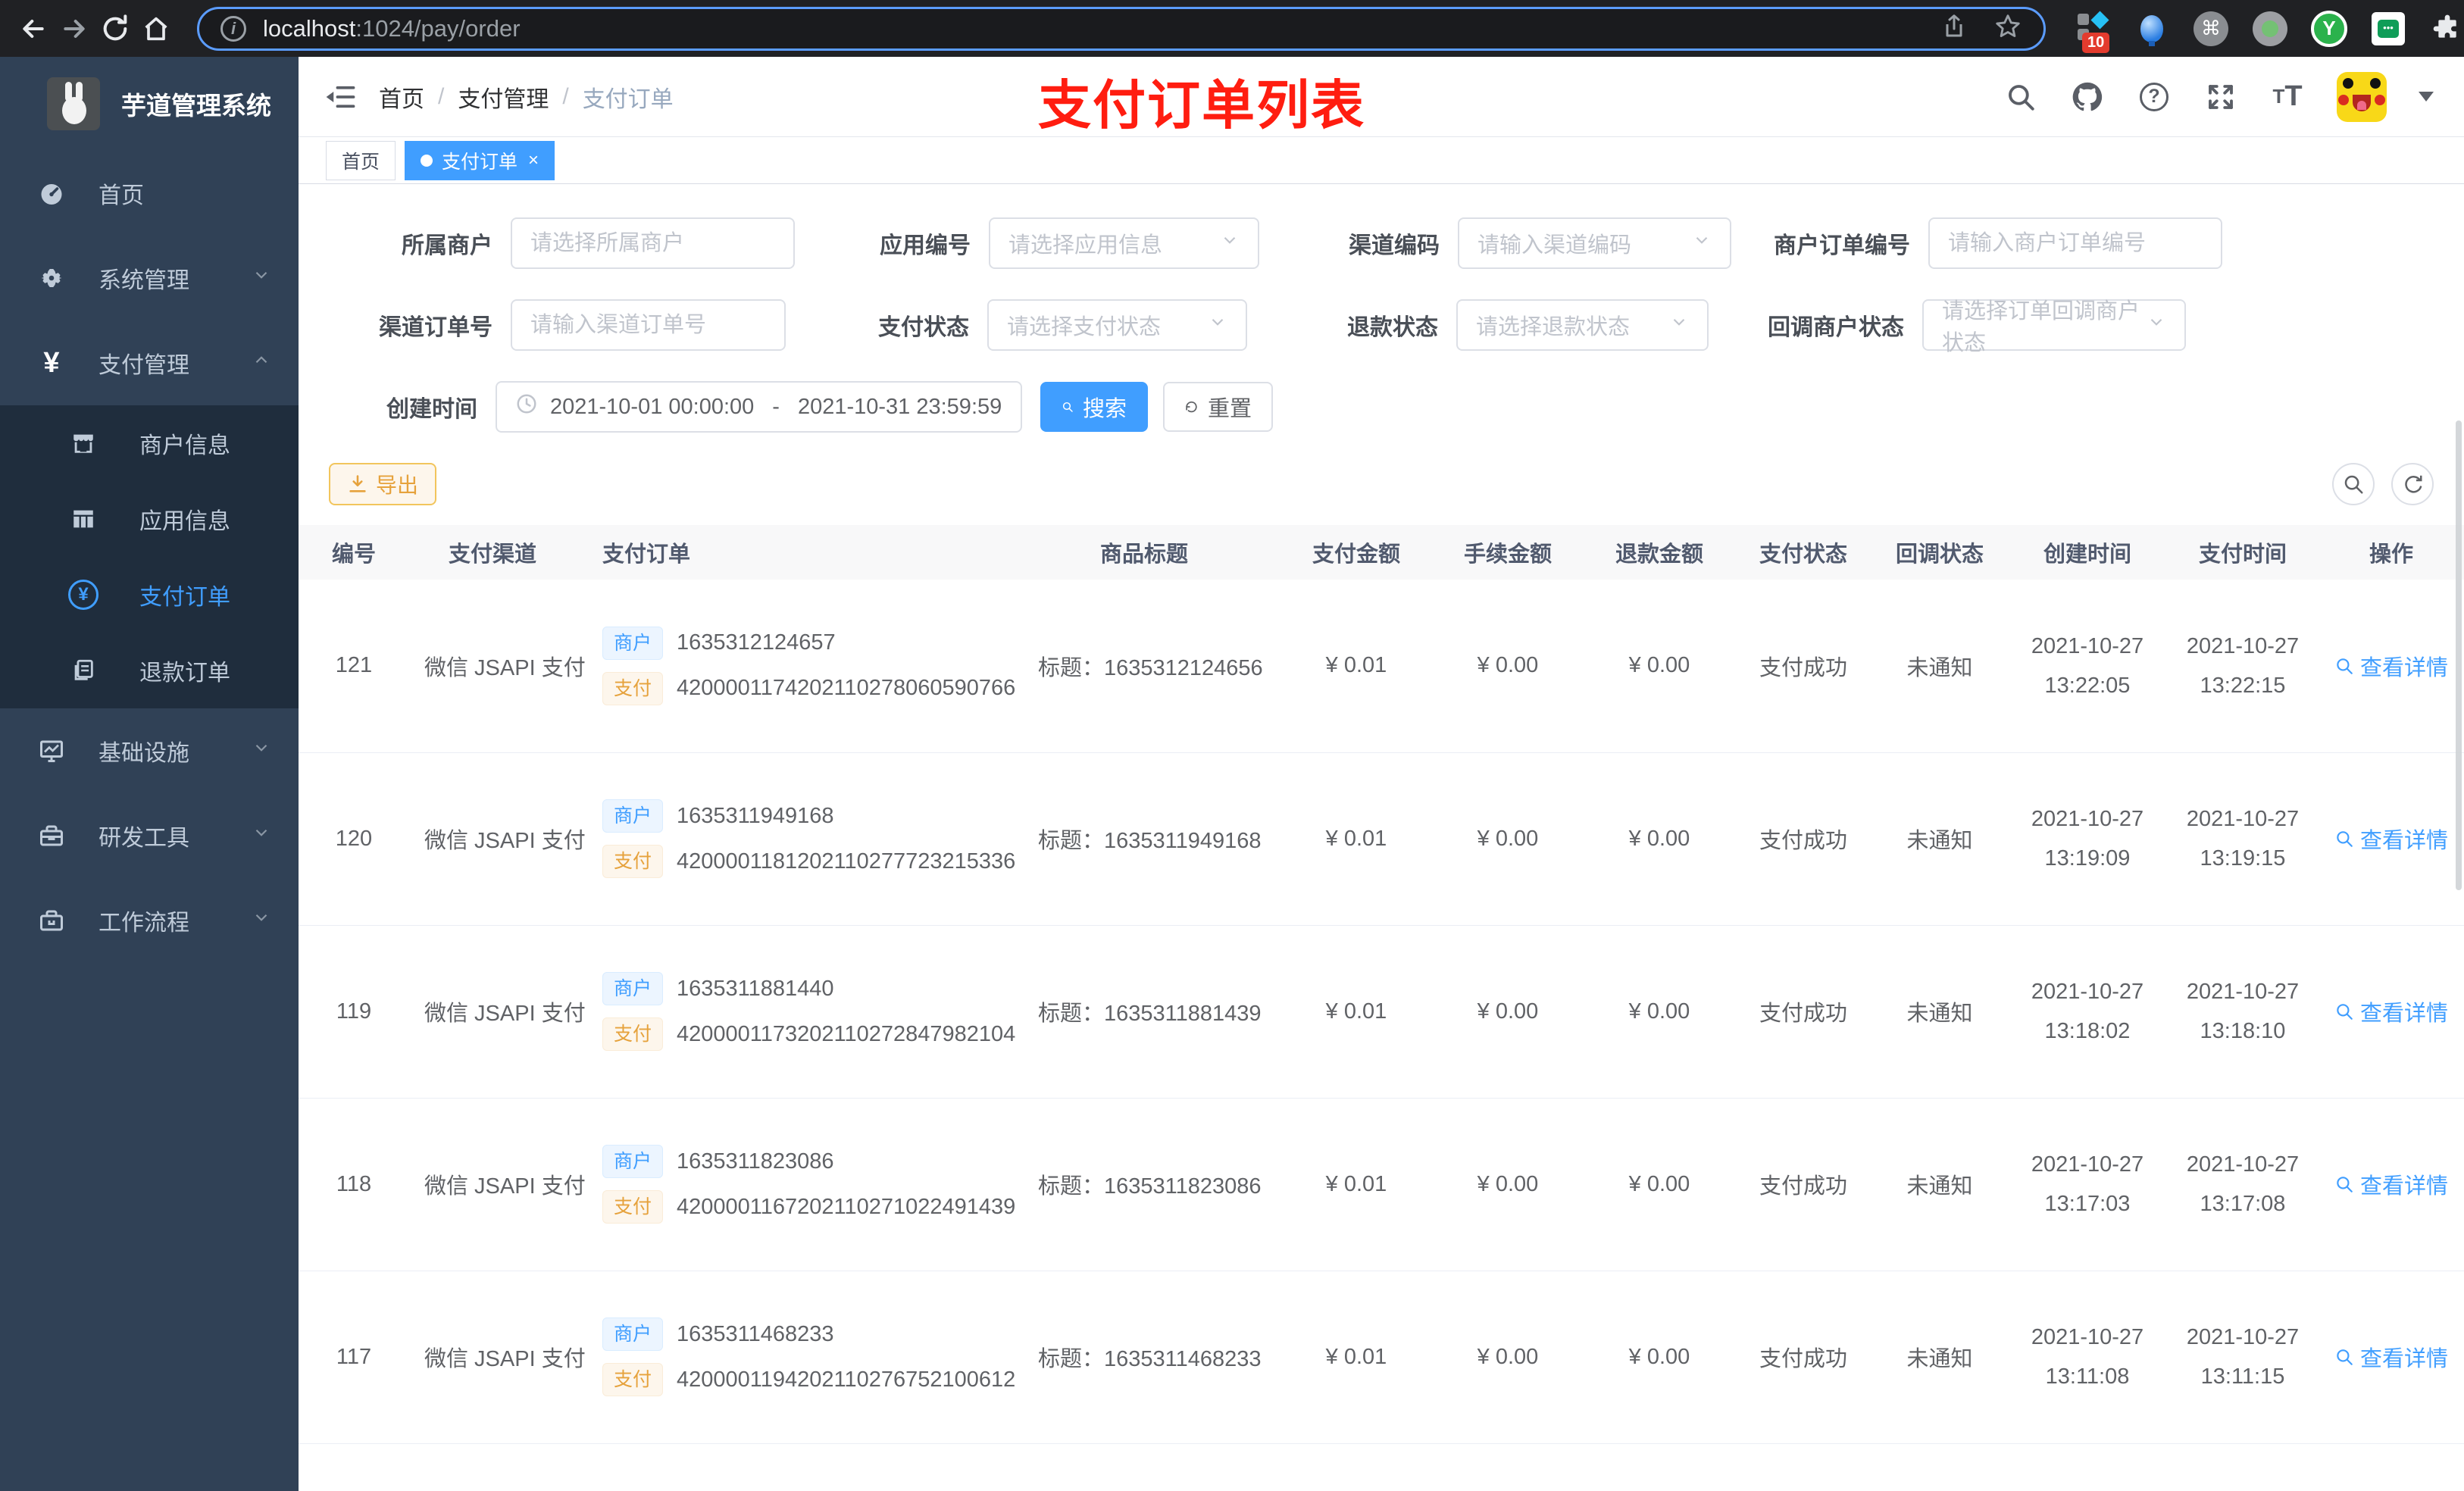  I want to click on sidebar-item-home: 首页, so click(149, 193).